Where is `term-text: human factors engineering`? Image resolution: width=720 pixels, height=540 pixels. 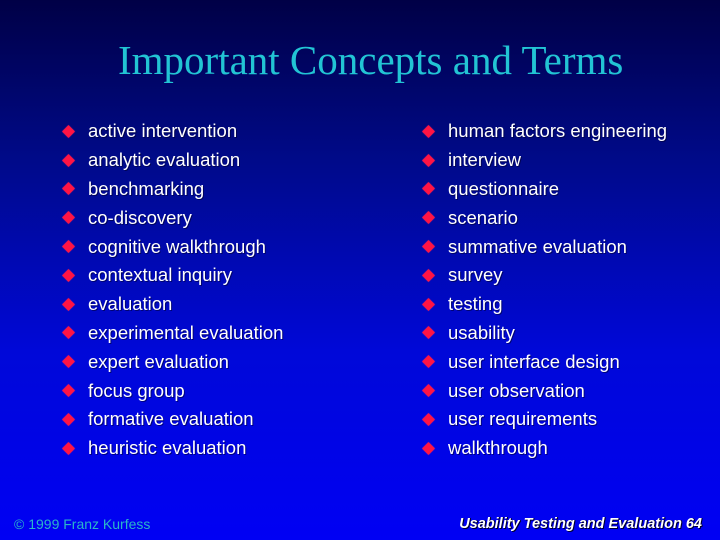 term-text: human factors engineering is located at coordinates (558, 131).